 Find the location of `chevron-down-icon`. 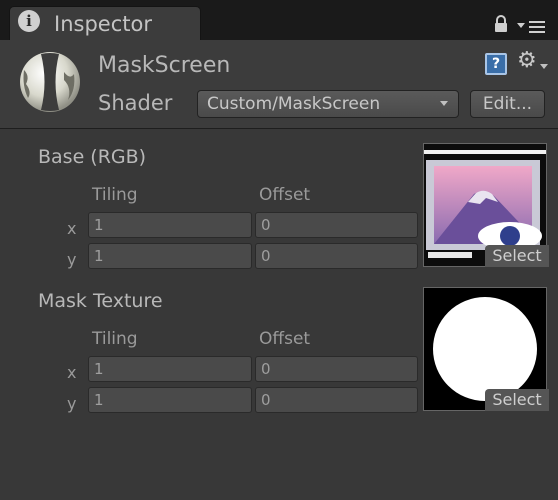

chevron-down-icon is located at coordinates (444, 103).